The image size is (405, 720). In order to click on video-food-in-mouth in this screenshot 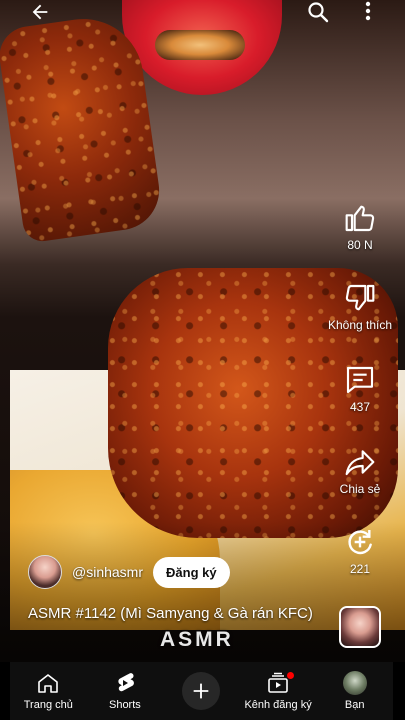, I will do `click(200, 45)`.